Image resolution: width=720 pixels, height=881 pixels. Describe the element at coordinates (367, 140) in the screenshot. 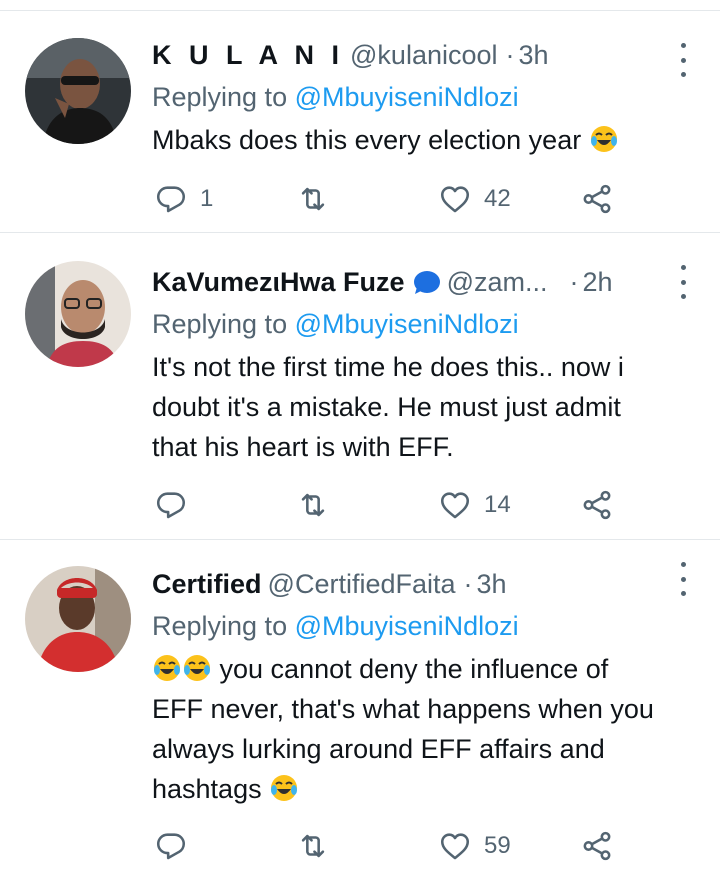

I see `tweet-text-body: Mbaks does this every election year` at that location.